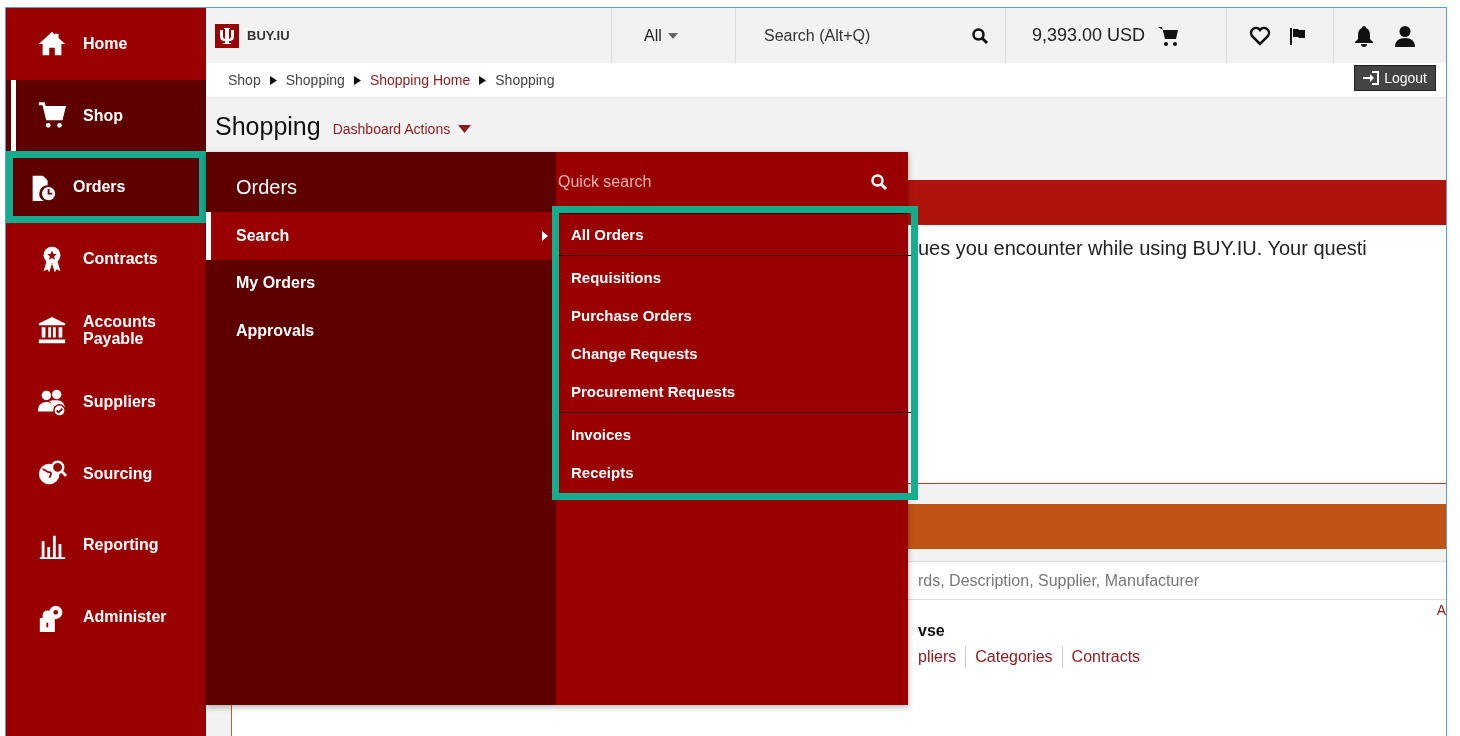 The image size is (1460, 736). Describe the element at coordinates (106, 115) in the screenshot. I see `sidebar-item: Shop` at that location.